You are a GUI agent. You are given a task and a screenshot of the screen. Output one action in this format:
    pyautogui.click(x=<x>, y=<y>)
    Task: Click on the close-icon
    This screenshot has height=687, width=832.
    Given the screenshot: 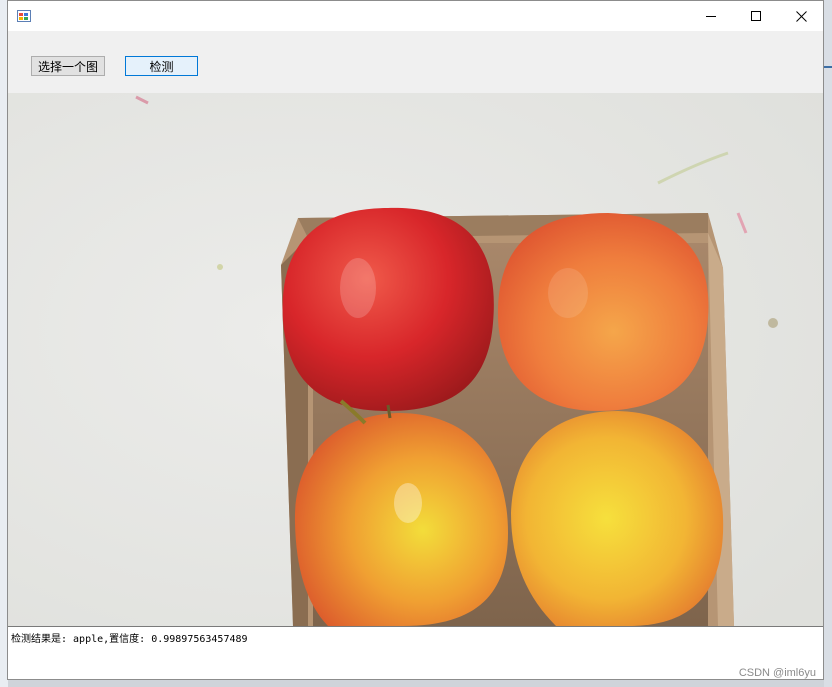 What is the action you would take?
    pyautogui.click(x=801, y=16)
    